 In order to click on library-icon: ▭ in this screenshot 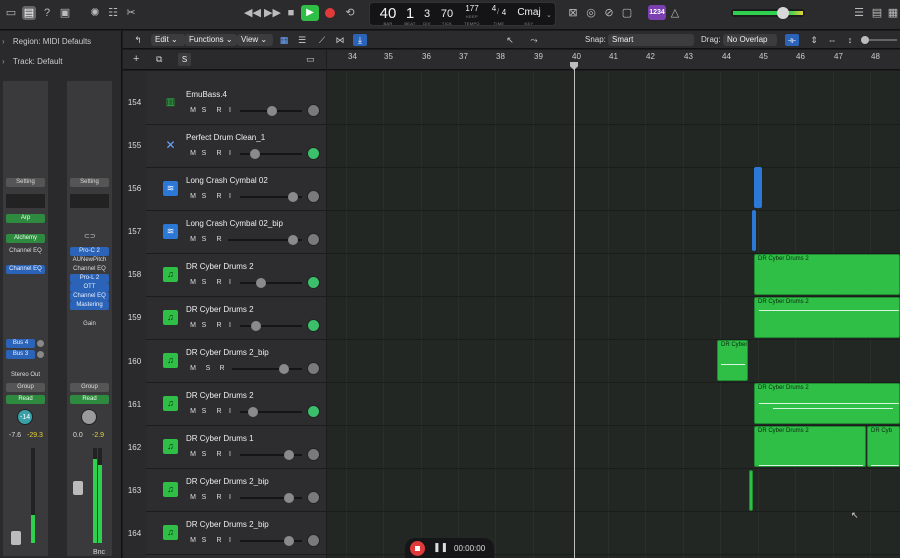, I will do `click(11, 13)`.